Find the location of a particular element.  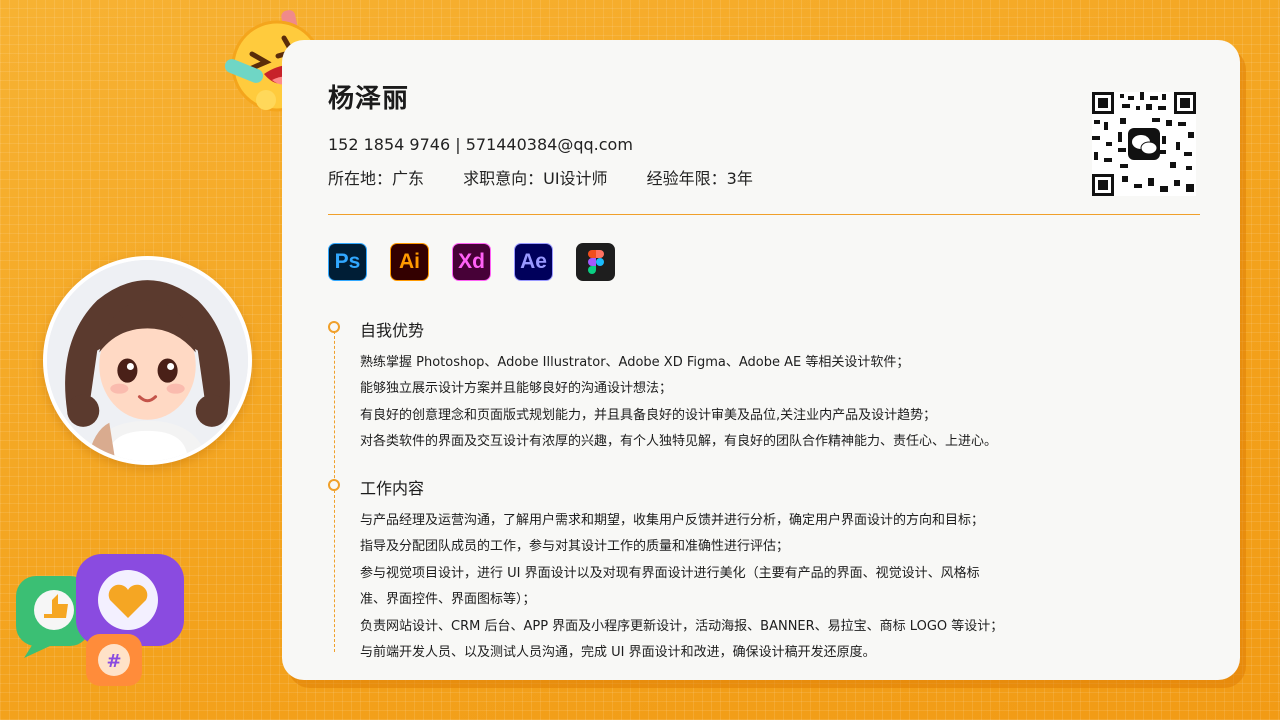

reactions-decoration-icon: # is located at coordinates (100, 620).